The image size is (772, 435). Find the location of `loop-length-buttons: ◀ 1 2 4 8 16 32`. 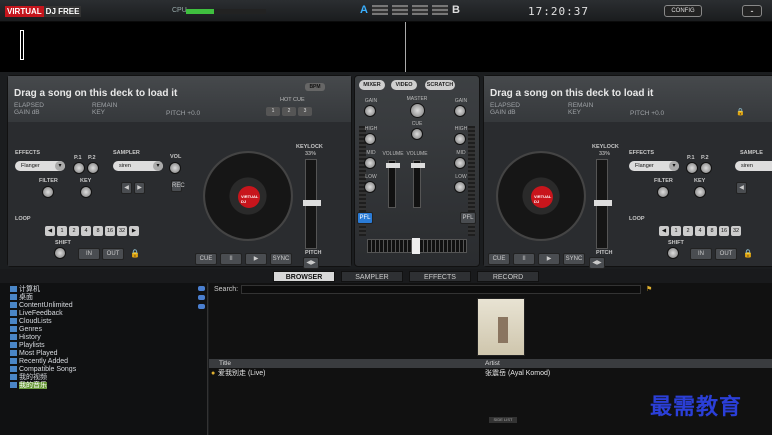

loop-length-buttons: ◀ 1 2 4 8 16 32 is located at coordinates (700, 231).